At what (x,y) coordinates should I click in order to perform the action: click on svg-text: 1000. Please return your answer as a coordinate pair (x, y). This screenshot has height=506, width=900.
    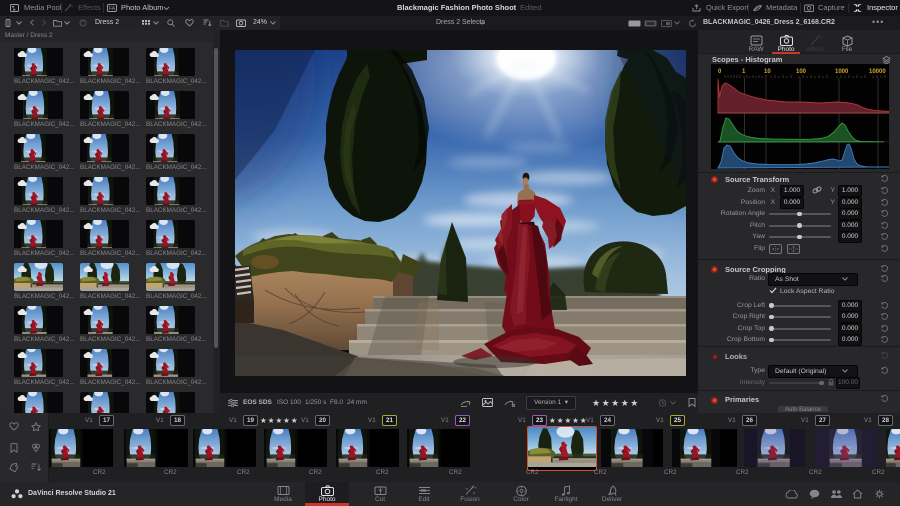
    Looking at the image, I should click on (842, 72).